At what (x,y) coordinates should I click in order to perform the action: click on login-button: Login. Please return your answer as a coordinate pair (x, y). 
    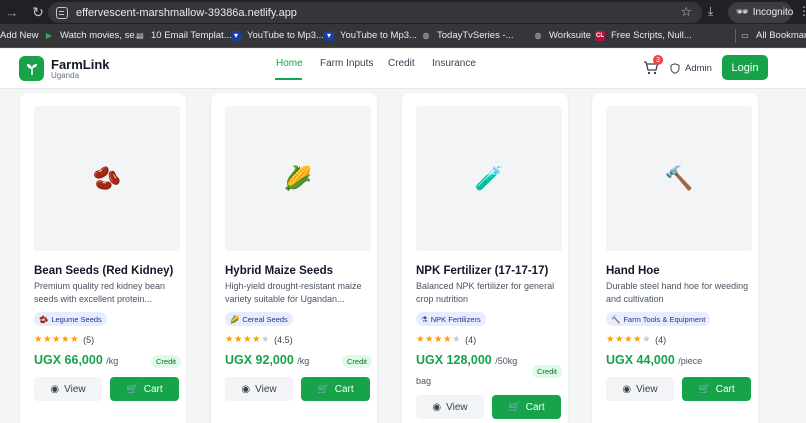
    Looking at the image, I should click on (745, 67).